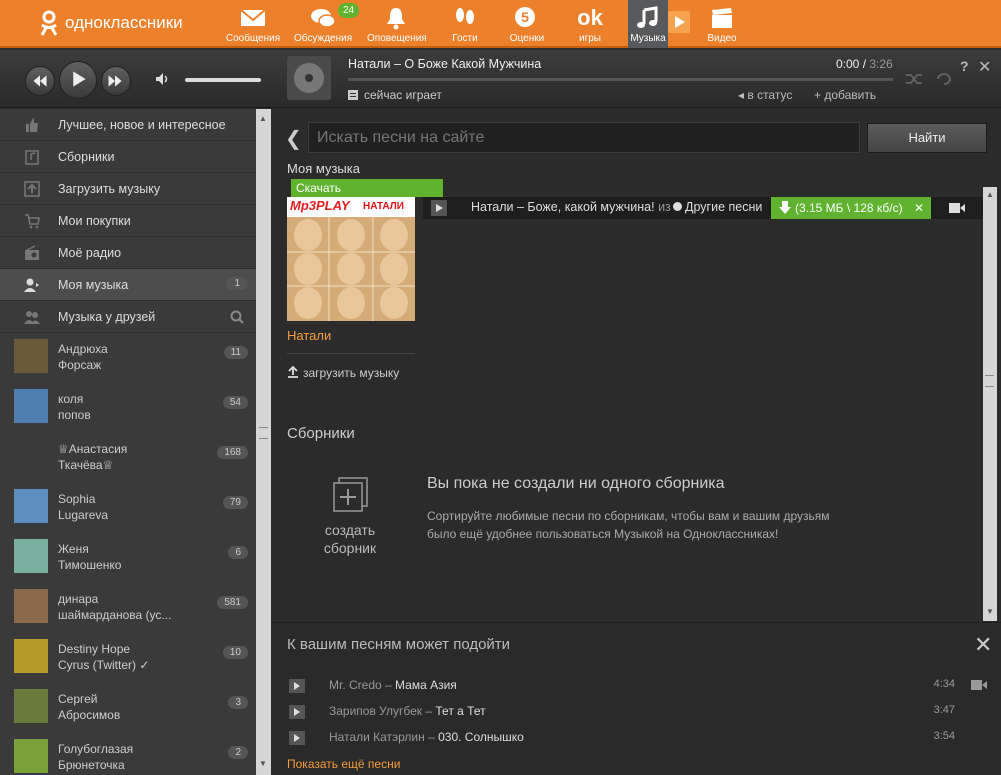 The height and width of the screenshot is (775, 1001). Describe the element at coordinates (629, 738) in the screenshot. I see `recommendation-row: Натали Катэрлин – 030. Солнышко 3:54` at that location.